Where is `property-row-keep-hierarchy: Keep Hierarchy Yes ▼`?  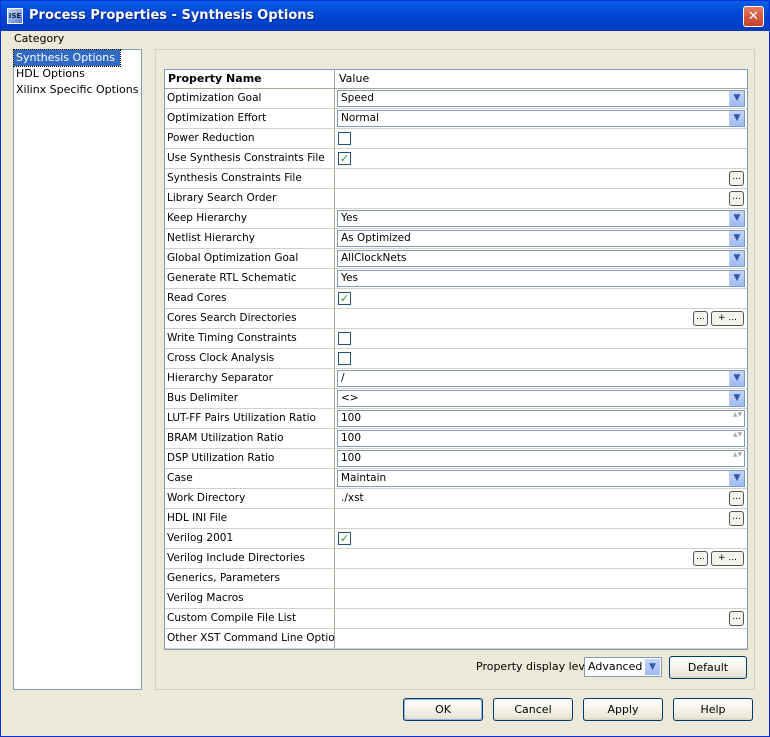 property-row-keep-hierarchy: Keep Hierarchy Yes ▼ is located at coordinates (456, 219).